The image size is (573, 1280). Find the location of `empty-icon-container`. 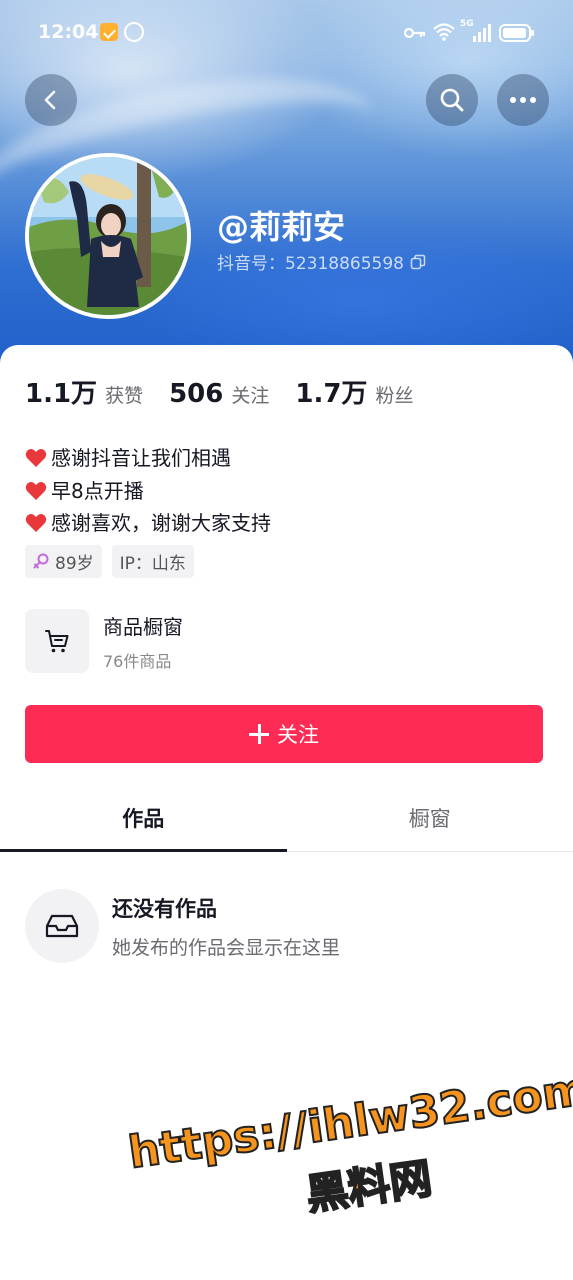

empty-icon-container is located at coordinates (62, 926).